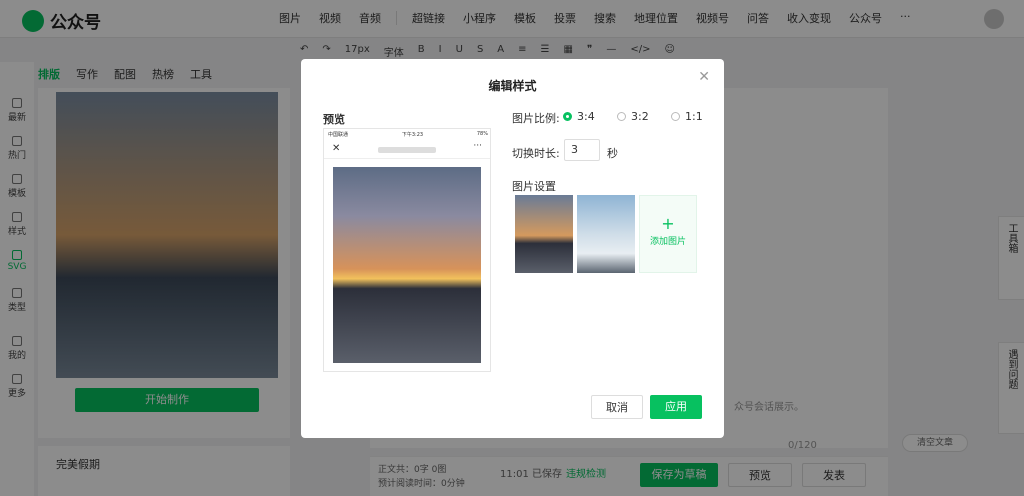  Describe the element at coordinates (338, 135) in the screenshot. I see `carrier: 中国联通` at that location.